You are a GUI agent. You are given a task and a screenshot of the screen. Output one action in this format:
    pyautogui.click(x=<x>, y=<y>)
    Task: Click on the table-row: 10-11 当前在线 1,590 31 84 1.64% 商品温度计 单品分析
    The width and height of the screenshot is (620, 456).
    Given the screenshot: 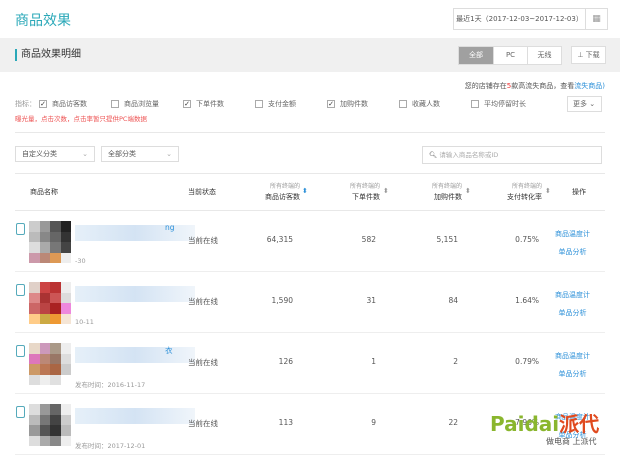 What is the action you would take?
    pyautogui.click(x=310, y=302)
    